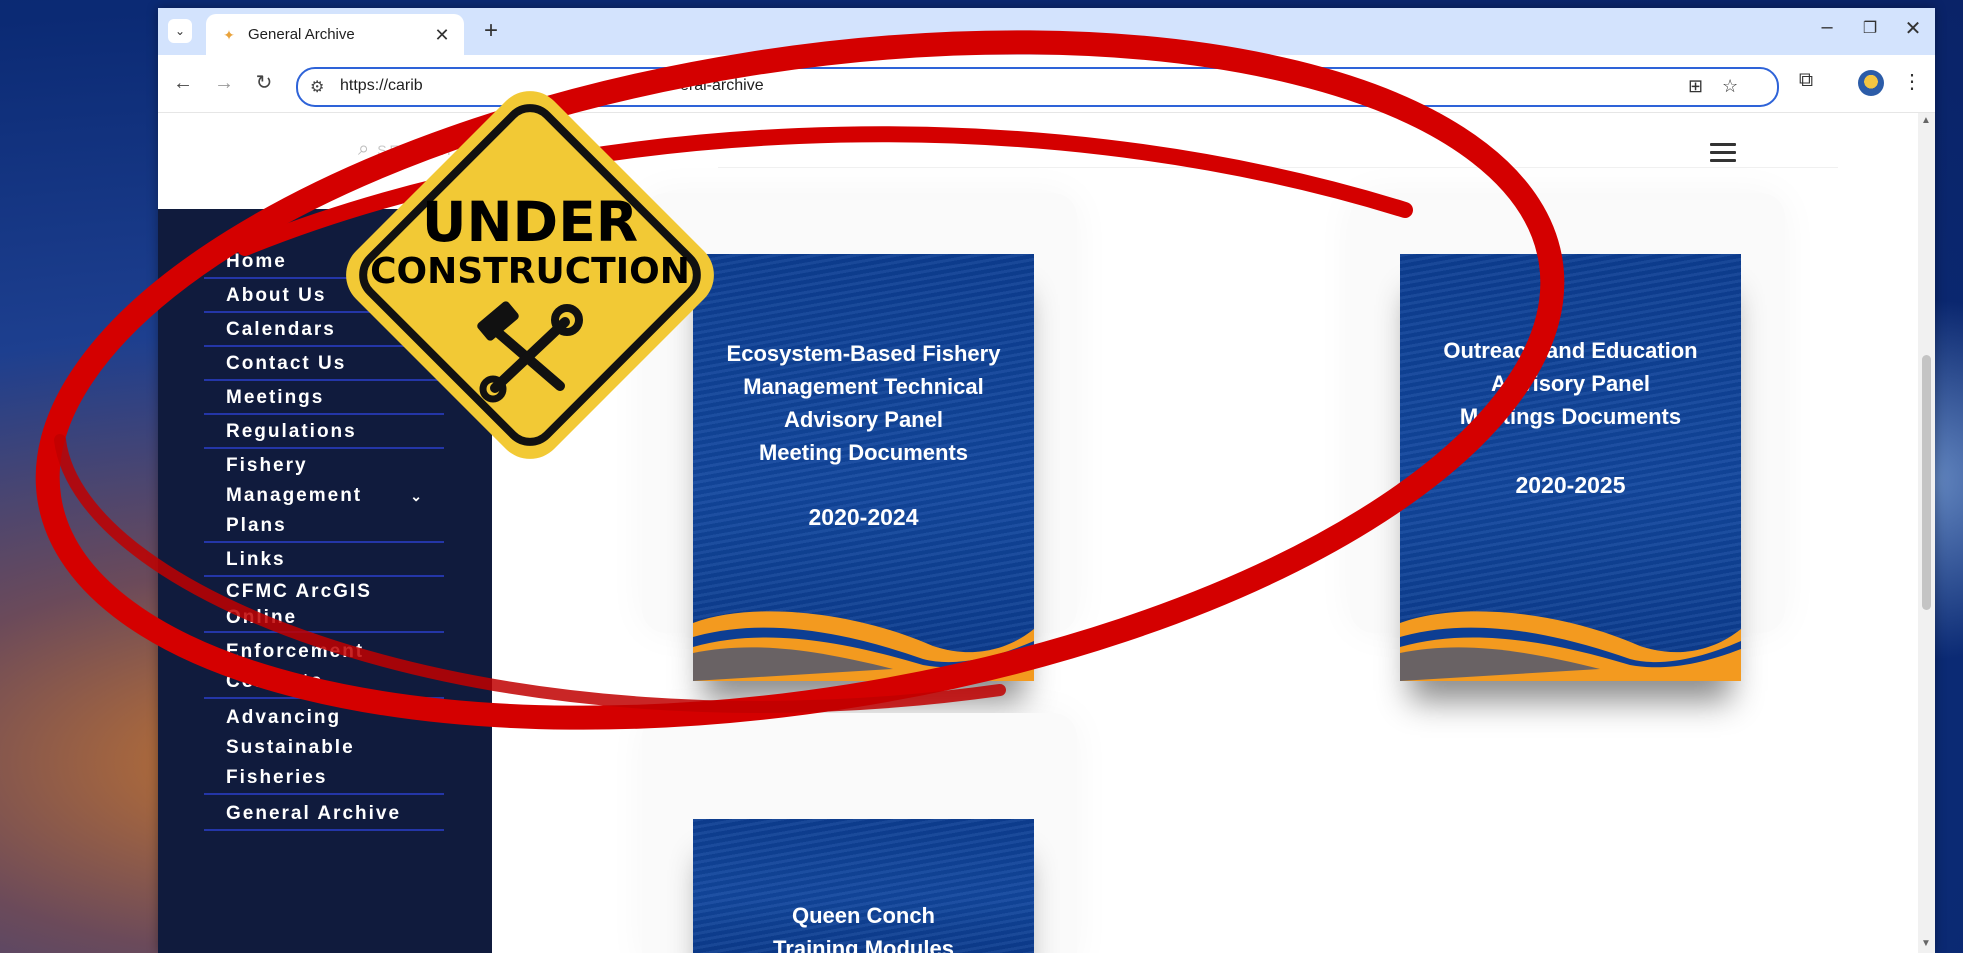 The width and height of the screenshot is (1963, 953). Describe the element at coordinates (863, 886) in the screenshot. I see `archive-card-queen-conch: Queen Conch Training Modules` at that location.